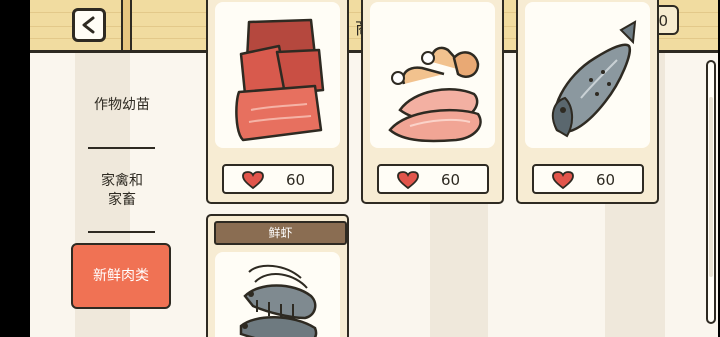 The width and height of the screenshot is (720, 337). What do you see at coordinates (594, 79) in the screenshot?
I see `fish-icon` at bounding box center [594, 79].